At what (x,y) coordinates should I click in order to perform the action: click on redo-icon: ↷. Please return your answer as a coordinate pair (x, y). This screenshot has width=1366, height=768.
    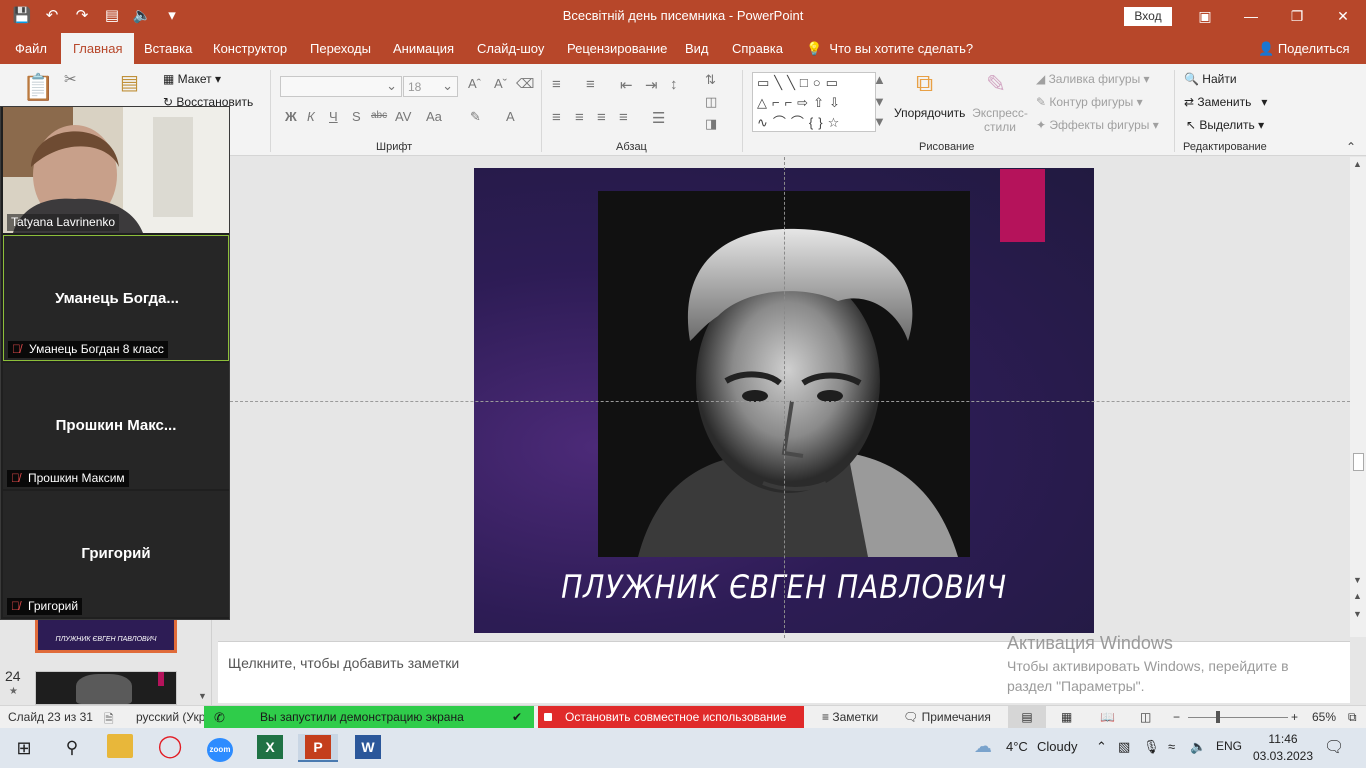
    Looking at the image, I should click on (82, 16).